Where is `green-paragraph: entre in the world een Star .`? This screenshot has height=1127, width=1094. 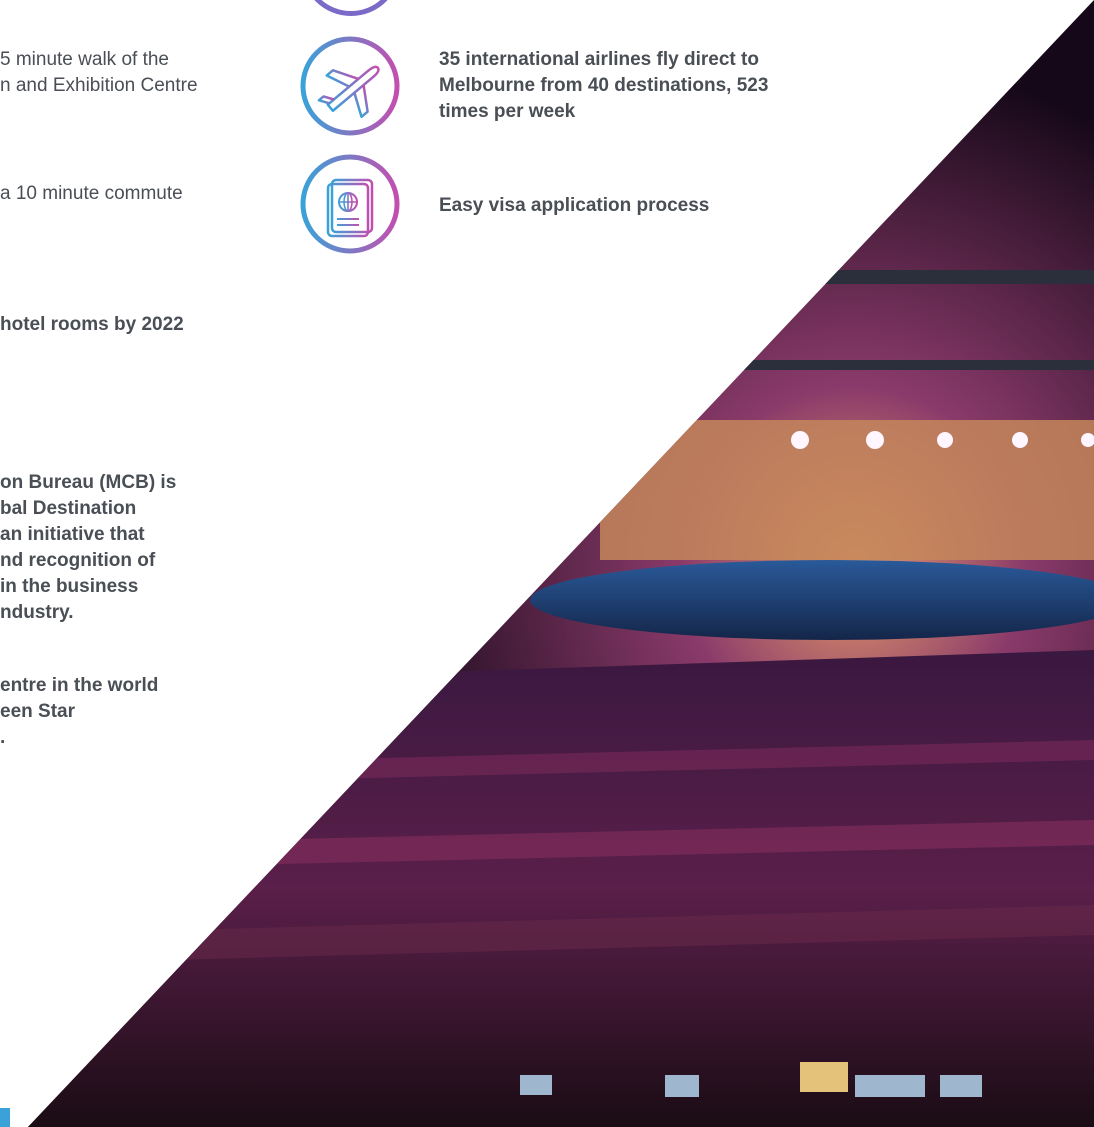
green-paragraph: entre in the world een Star . is located at coordinates (79, 711).